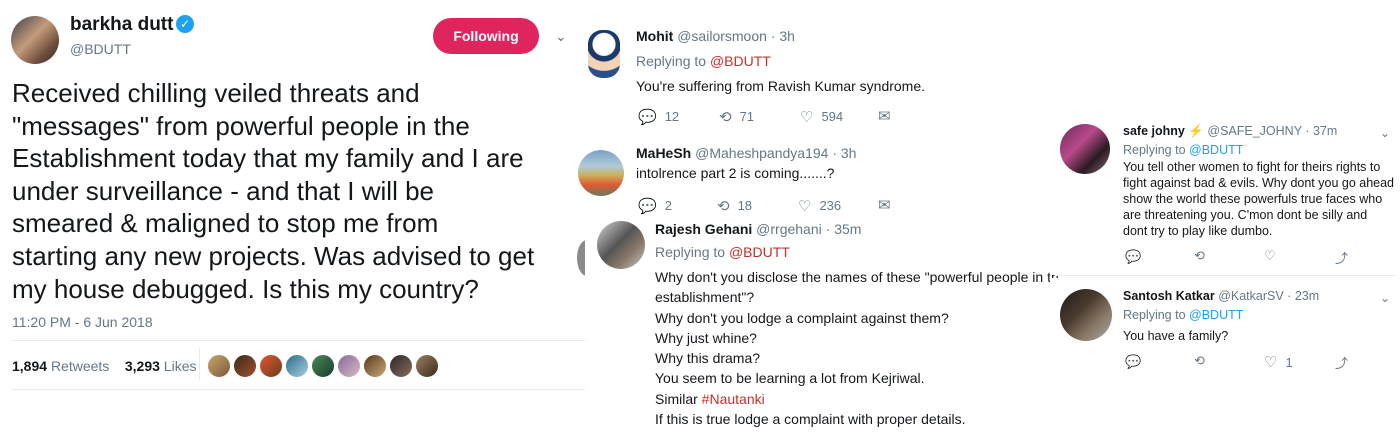  I want to click on like-action: ♡ 236, so click(819, 205).